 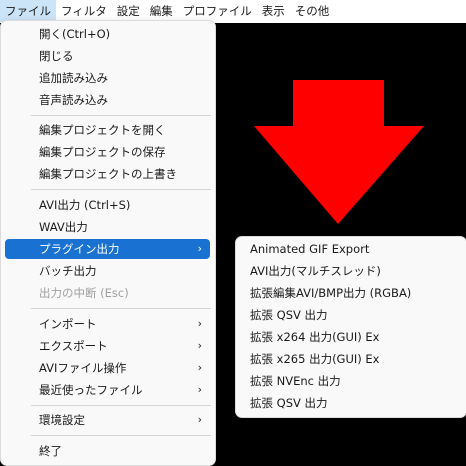 I want to click on menu-edit: 編集, so click(x=161, y=11).